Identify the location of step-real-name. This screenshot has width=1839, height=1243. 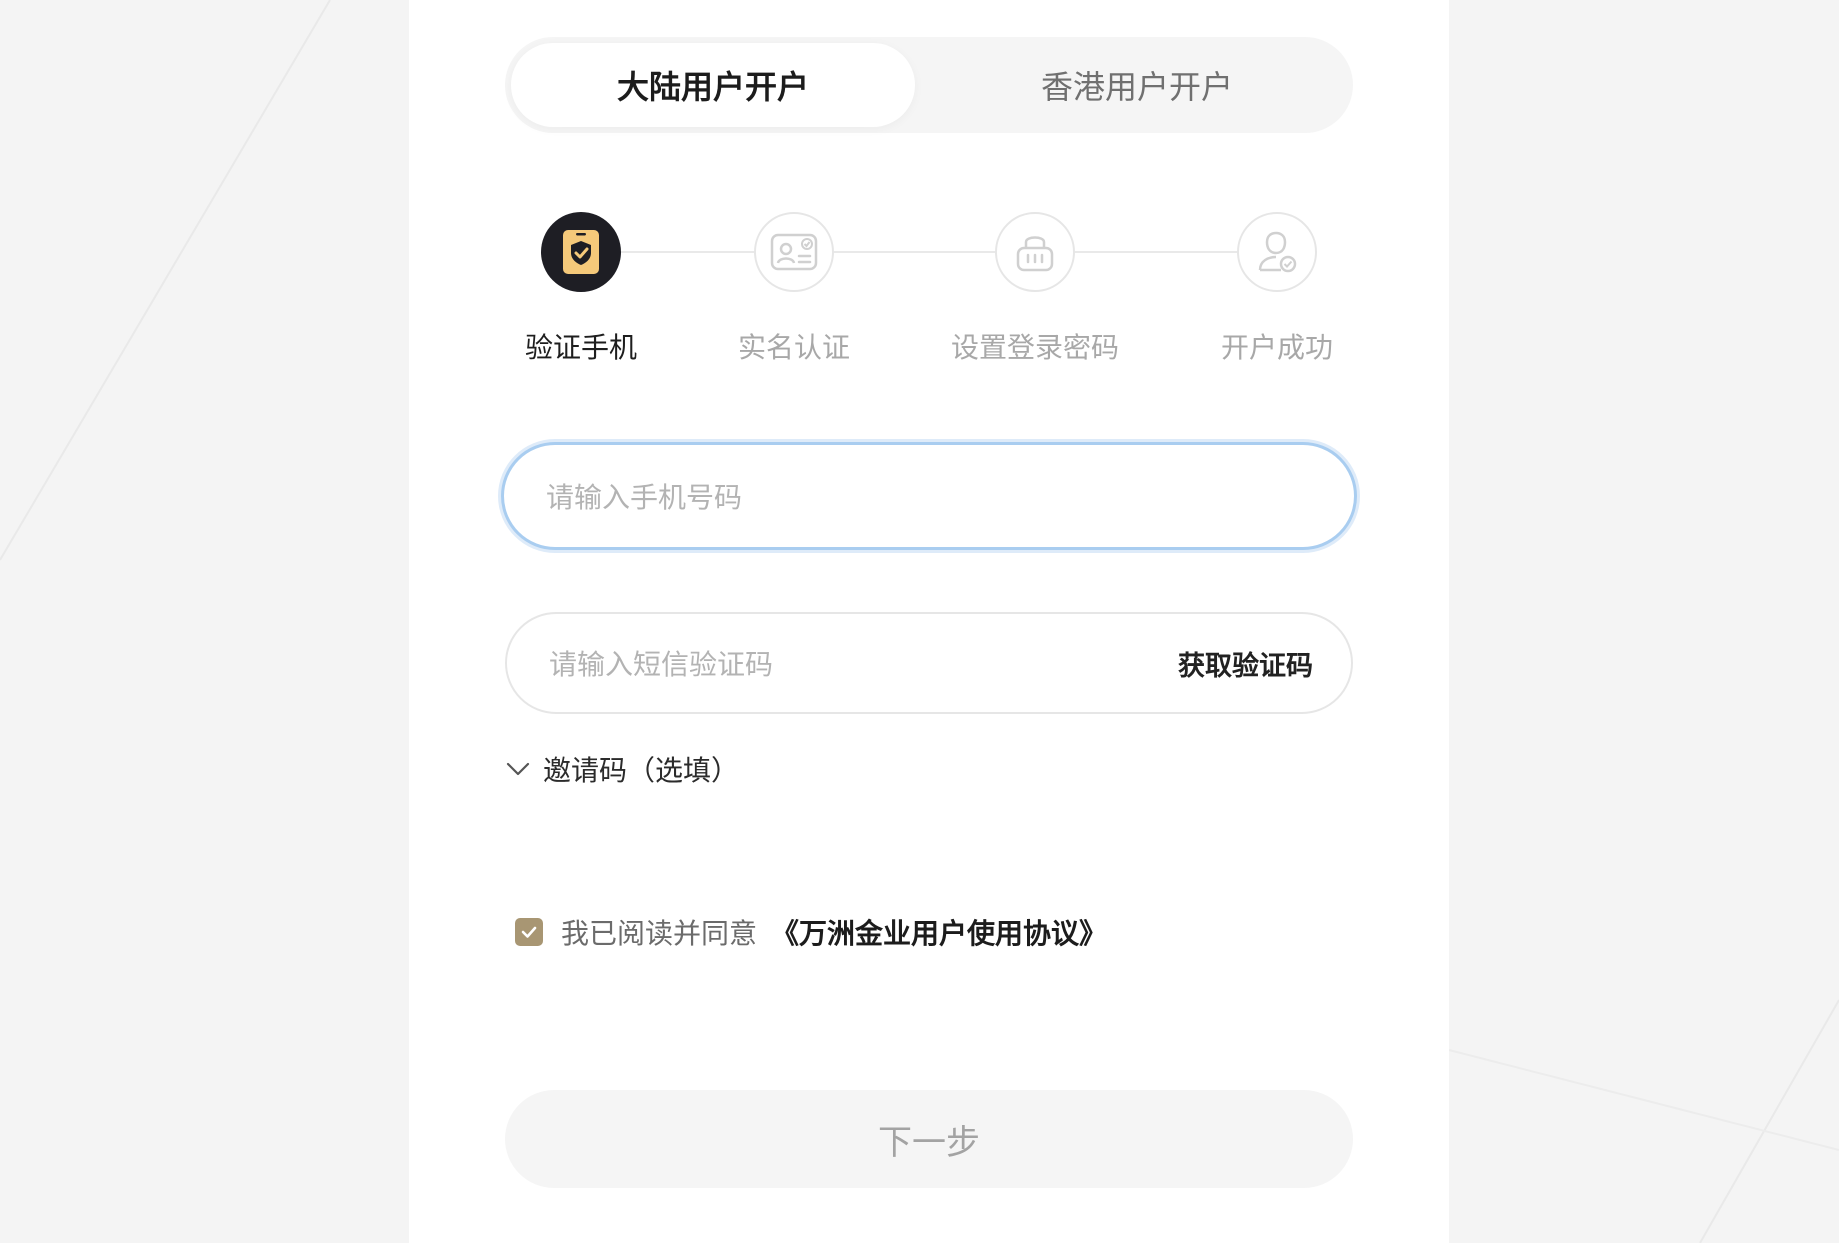
(794, 252).